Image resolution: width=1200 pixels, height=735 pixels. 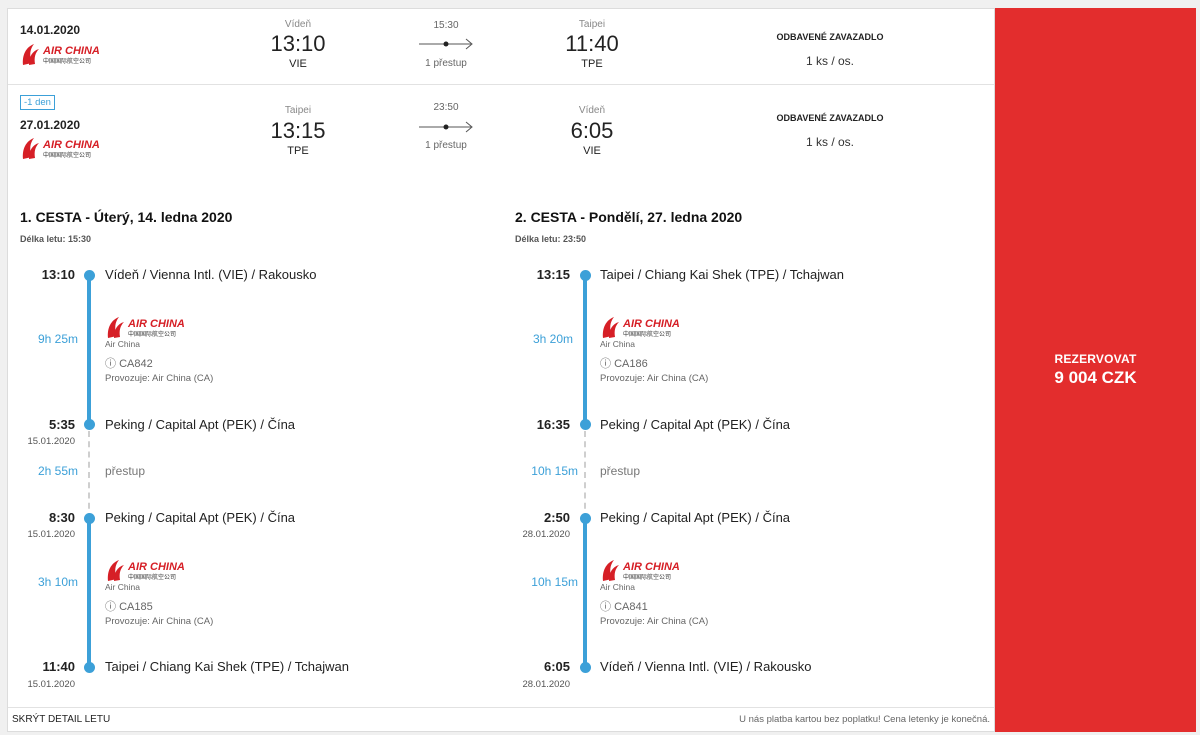 I want to click on flight-number: ⓘ CA185, so click(x=129, y=606).